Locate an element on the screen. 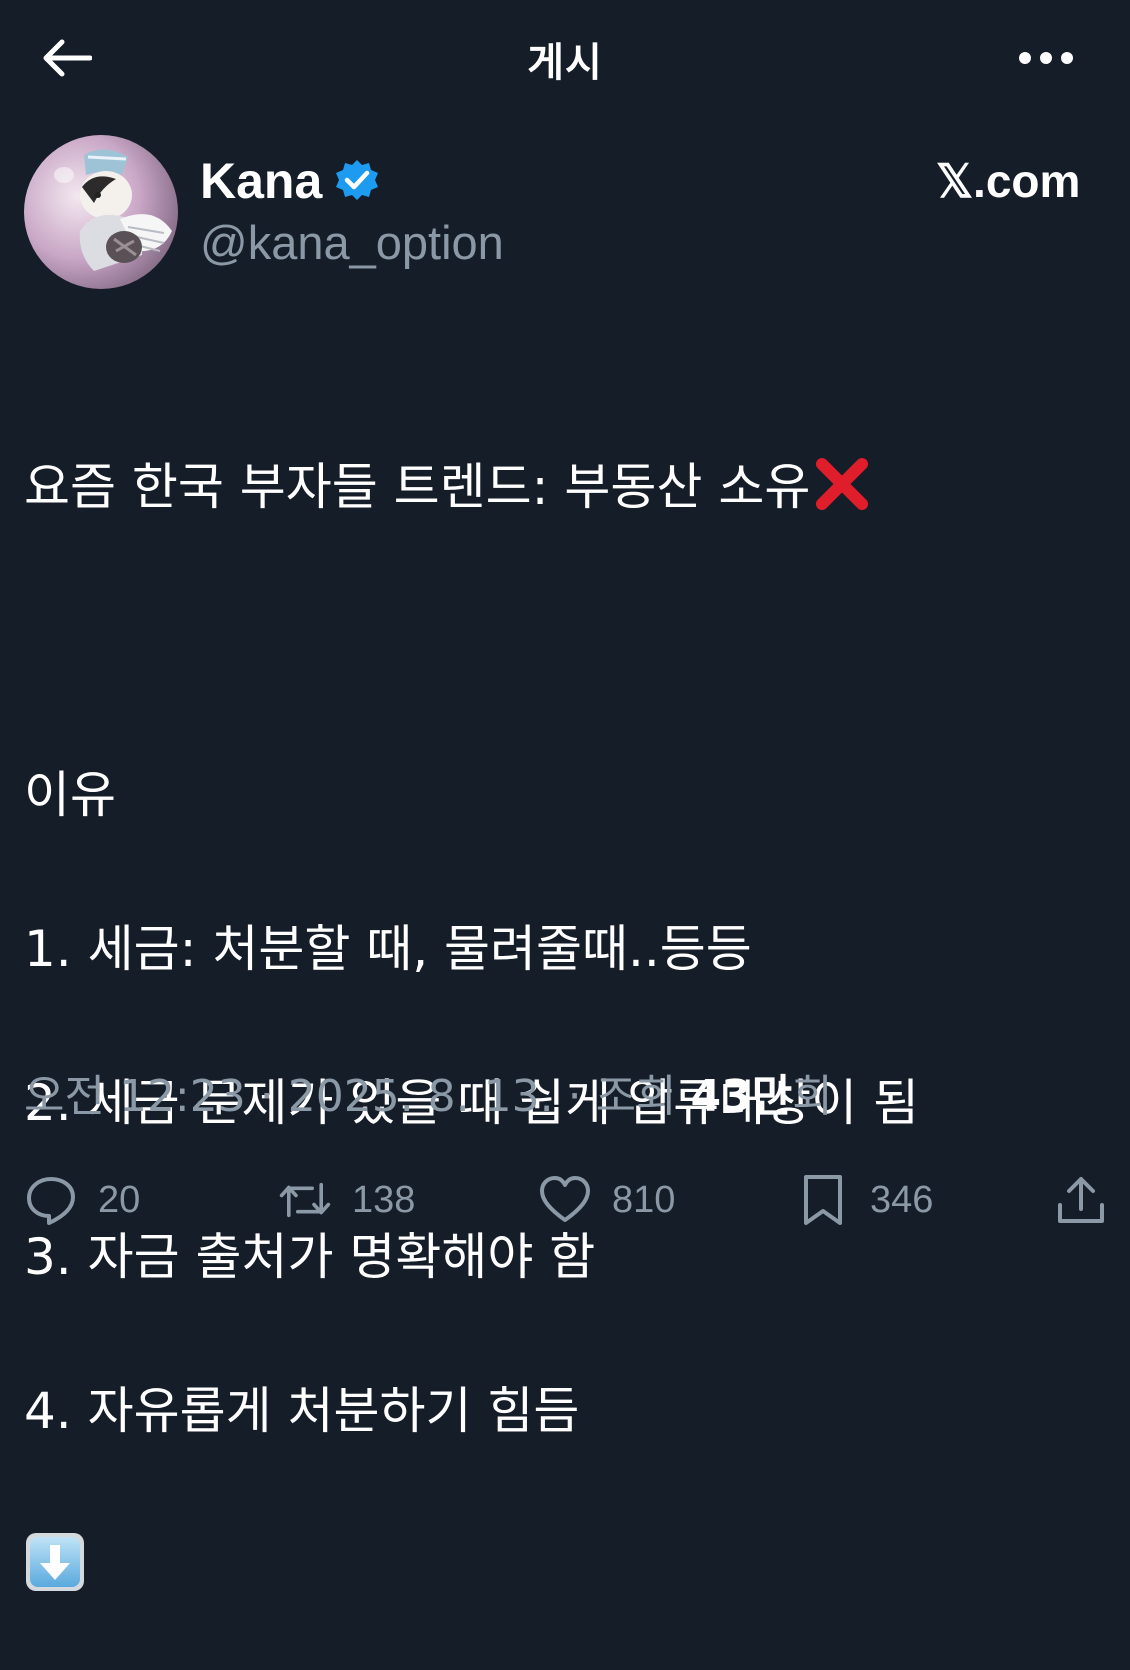  views-suffix: 회 is located at coordinates (812, 1096).